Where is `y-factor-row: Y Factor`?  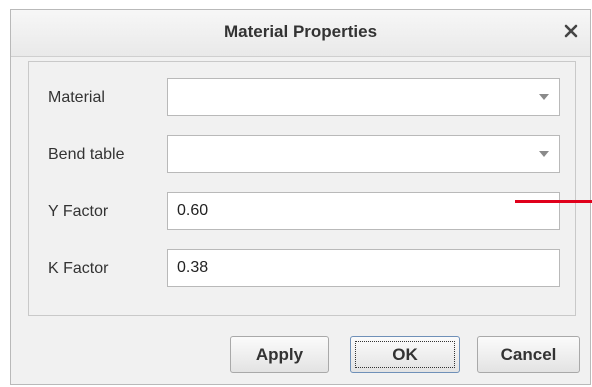 y-factor-row: Y Factor is located at coordinates (302, 212).